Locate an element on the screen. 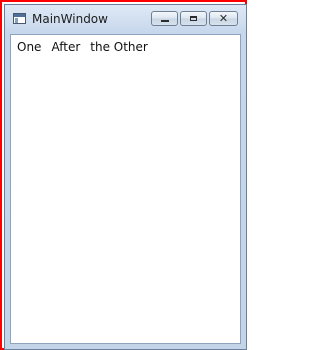  text-item-after: After is located at coordinates (66, 47).